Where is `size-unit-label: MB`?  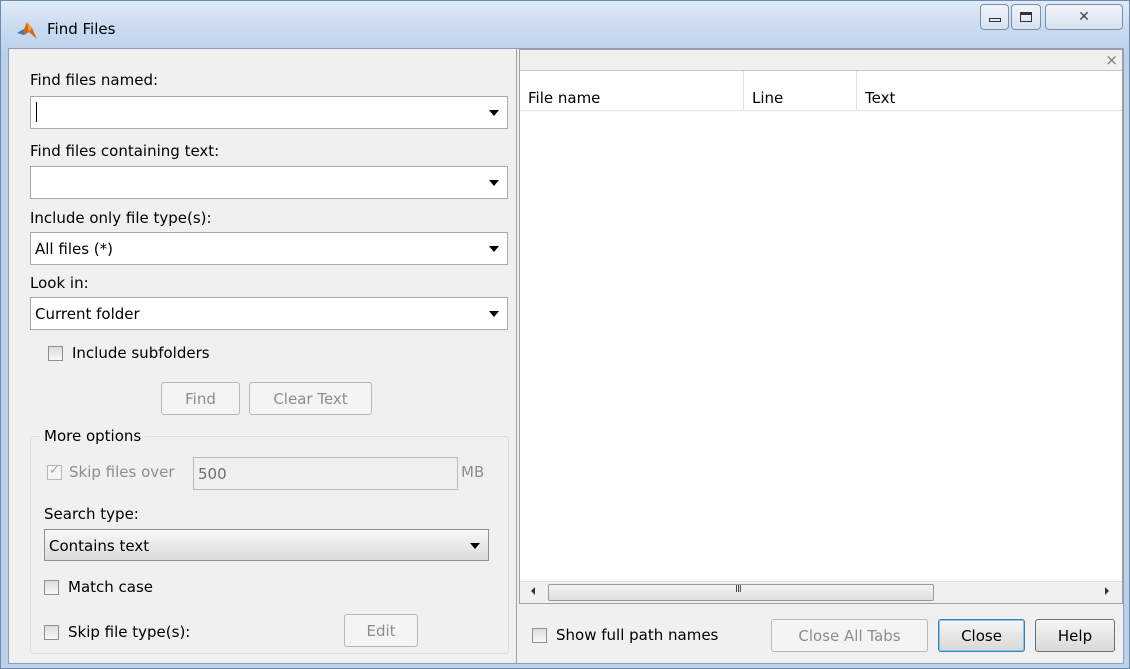
size-unit-label: MB is located at coordinates (473, 472).